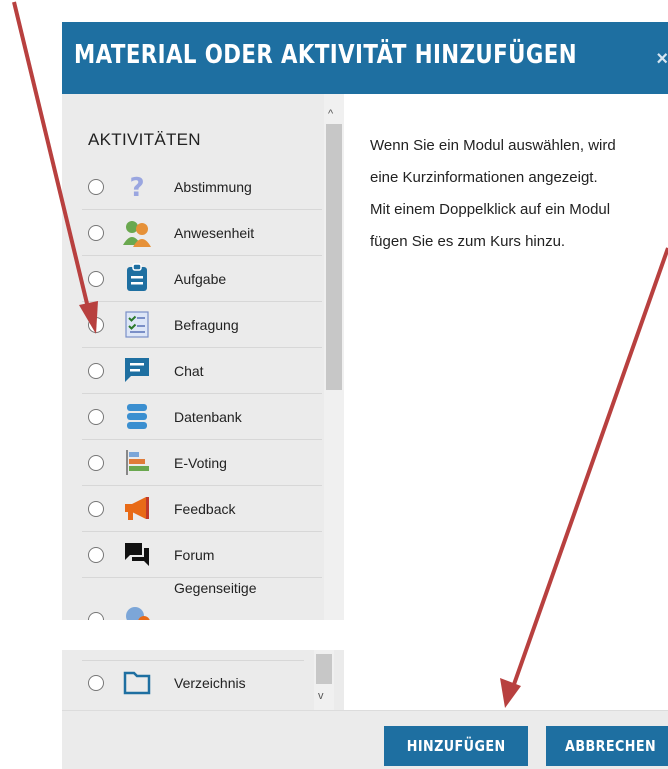 The image size is (668, 769). I want to click on people-icon, so click(137, 234).